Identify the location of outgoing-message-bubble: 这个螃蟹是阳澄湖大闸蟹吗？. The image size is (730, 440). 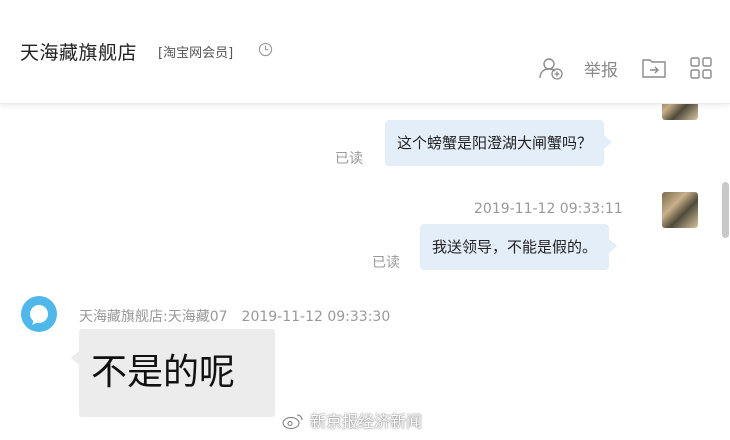
(499, 143).